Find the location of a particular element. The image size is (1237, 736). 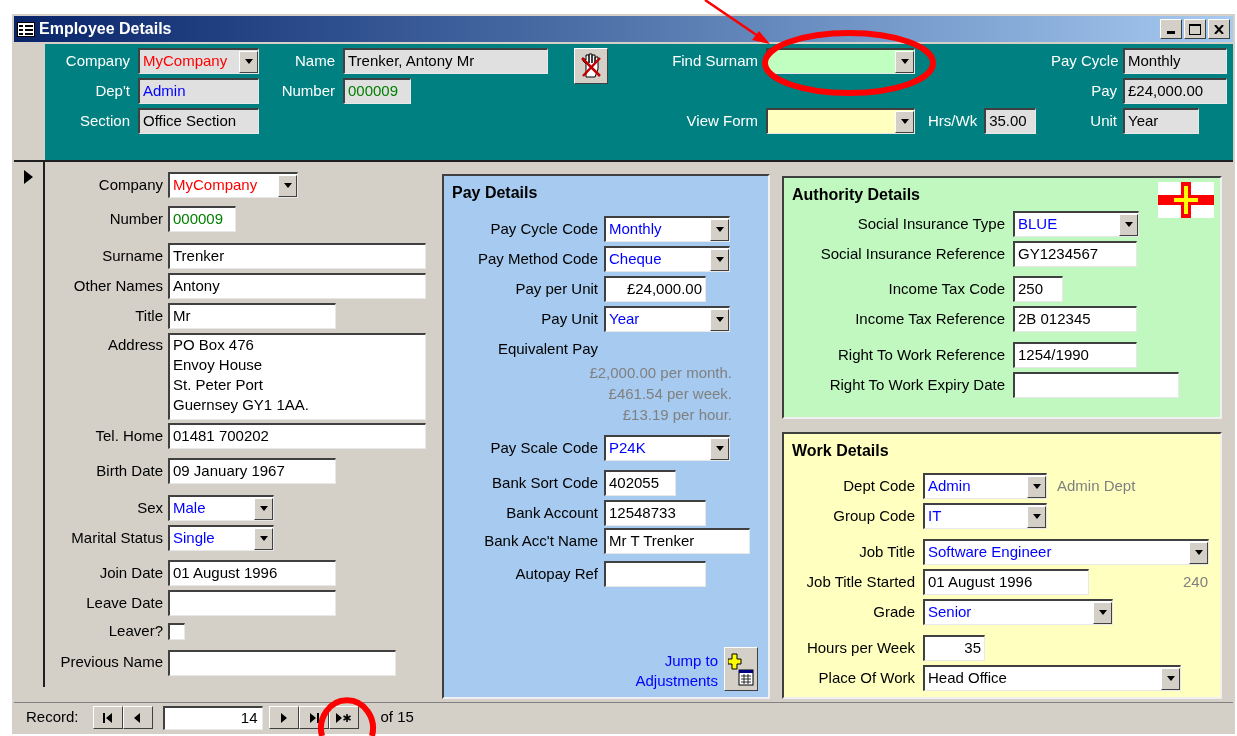

field-label: Company is located at coordinates (130, 184).